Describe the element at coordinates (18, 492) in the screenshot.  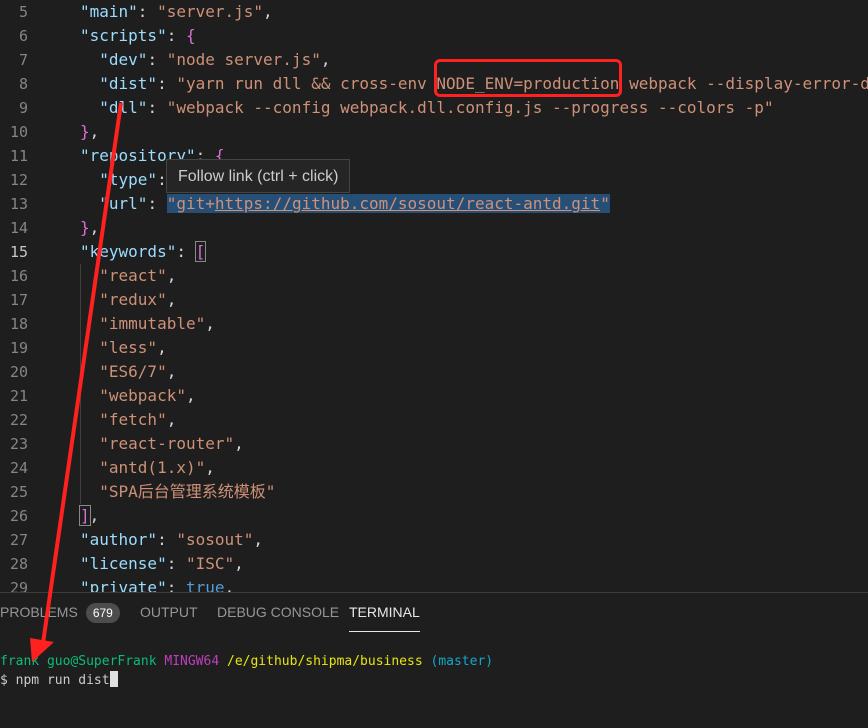
I see `line-number: 25` at that location.